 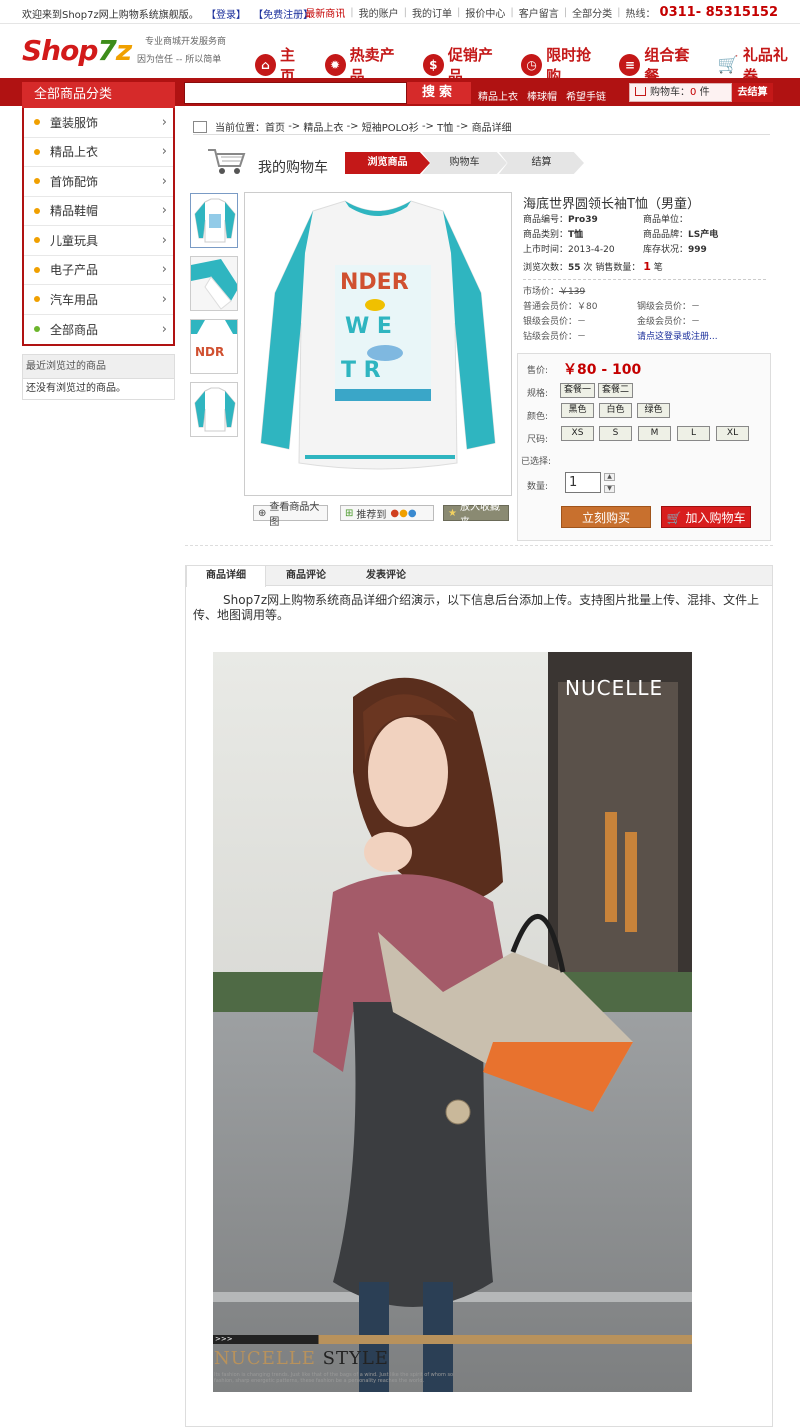 What do you see at coordinates (98, 95) in the screenshot?
I see `all-categories-button: 全部商品分类` at bounding box center [98, 95].